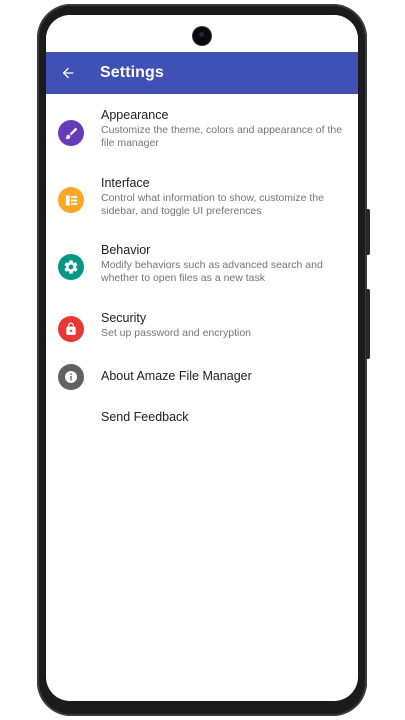 This screenshot has width=405, height=720. I want to click on page-title: Settings, so click(132, 72).